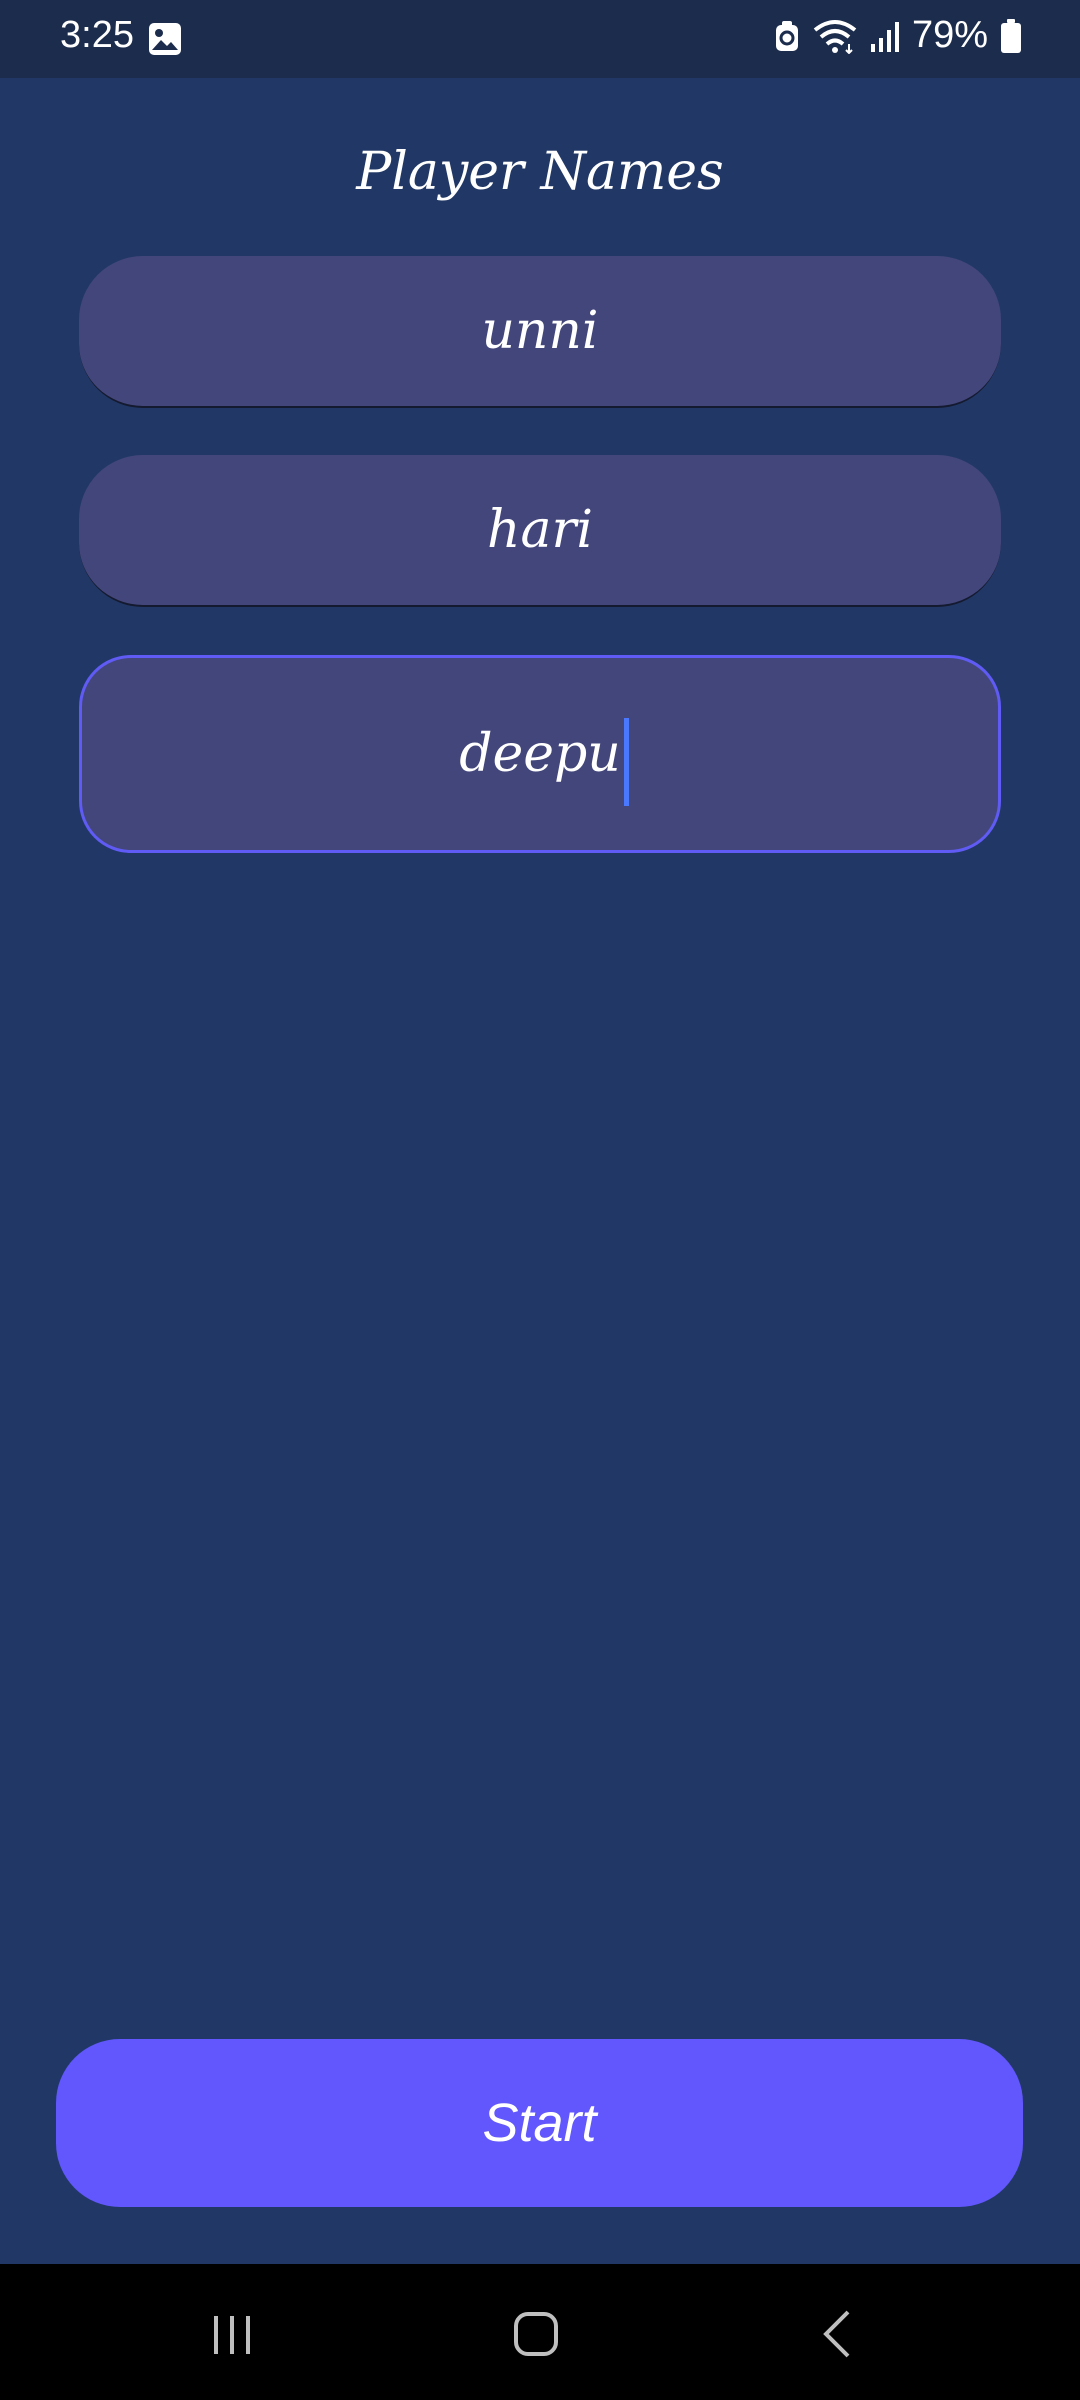 This screenshot has height=2400, width=1080. What do you see at coordinates (539, 2123) in the screenshot?
I see `start-button: Start` at bounding box center [539, 2123].